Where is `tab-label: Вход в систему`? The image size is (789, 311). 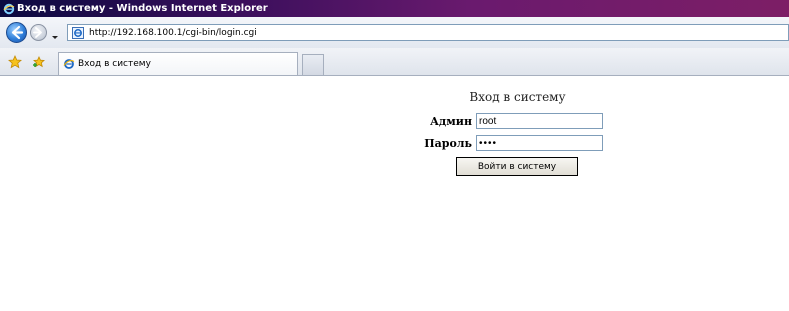 tab-label: Вход в систему is located at coordinates (114, 64).